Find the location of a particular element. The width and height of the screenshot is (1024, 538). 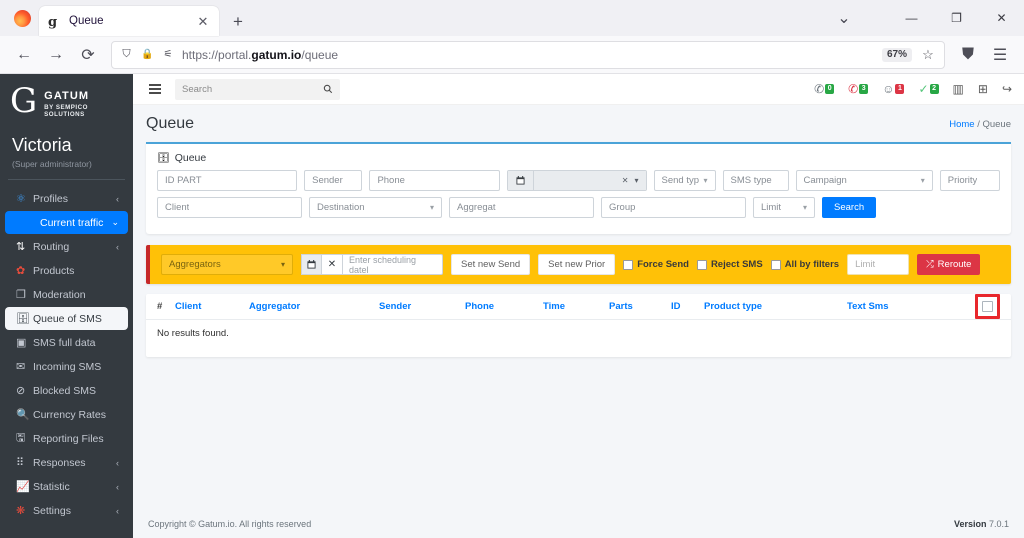

grid-icon: ⊞ is located at coordinates (983, 89).